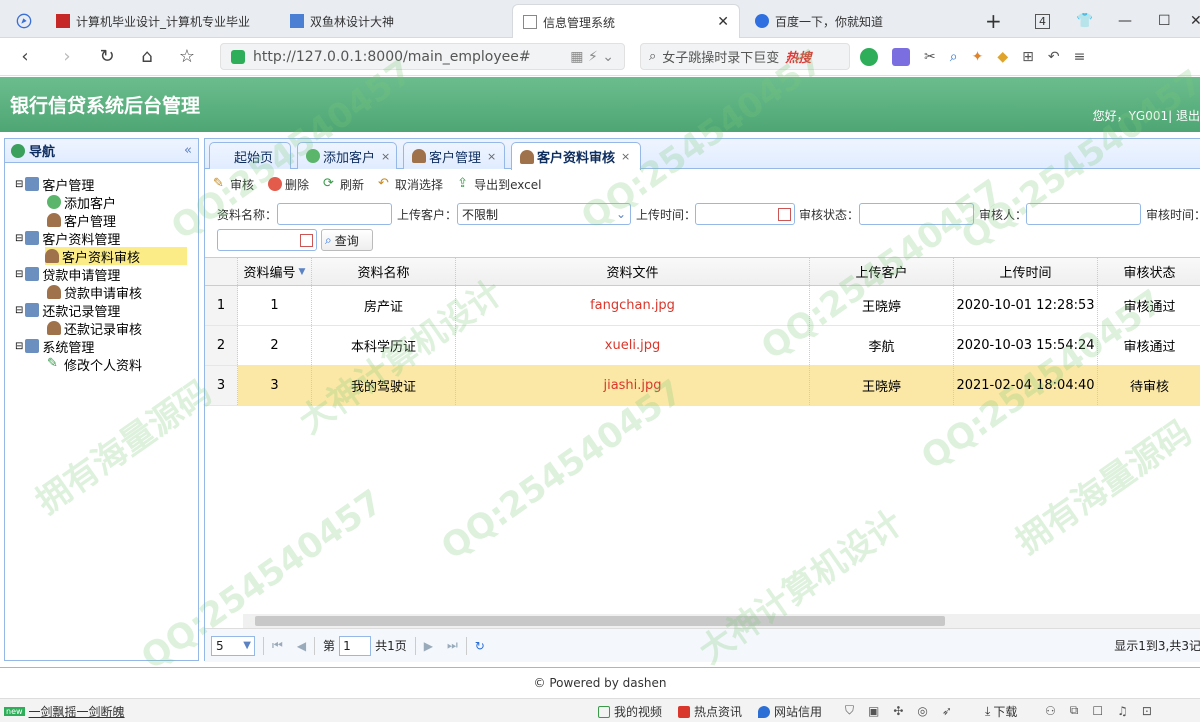 The width and height of the screenshot is (1200, 722). What do you see at coordinates (1028, 57) in the screenshot?
I see `grid-icon: ⊞` at bounding box center [1028, 57].